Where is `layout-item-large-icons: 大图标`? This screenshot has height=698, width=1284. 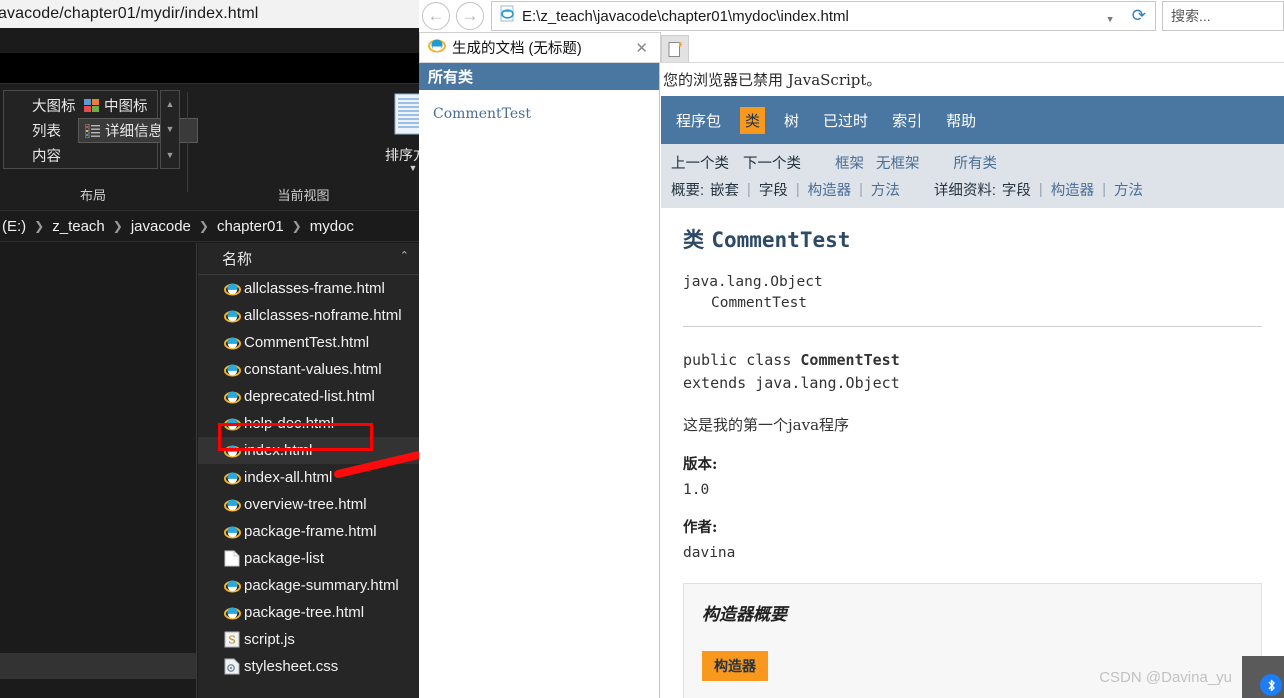 layout-item-large-icons: 大图标 is located at coordinates (42, 105).